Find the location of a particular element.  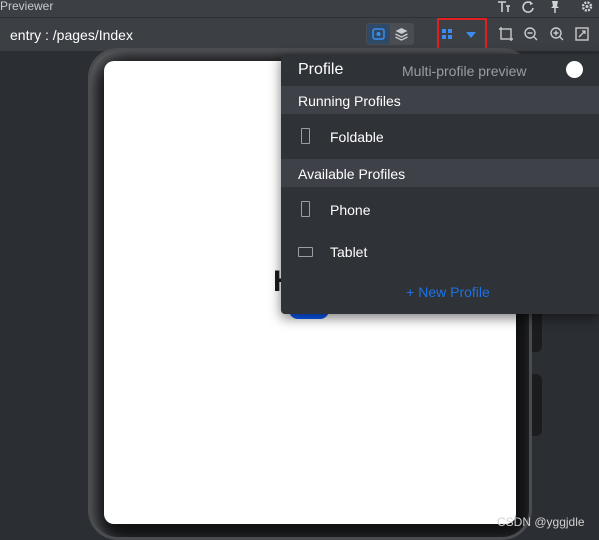

component-preview-button is located at coordinates (378, 34).